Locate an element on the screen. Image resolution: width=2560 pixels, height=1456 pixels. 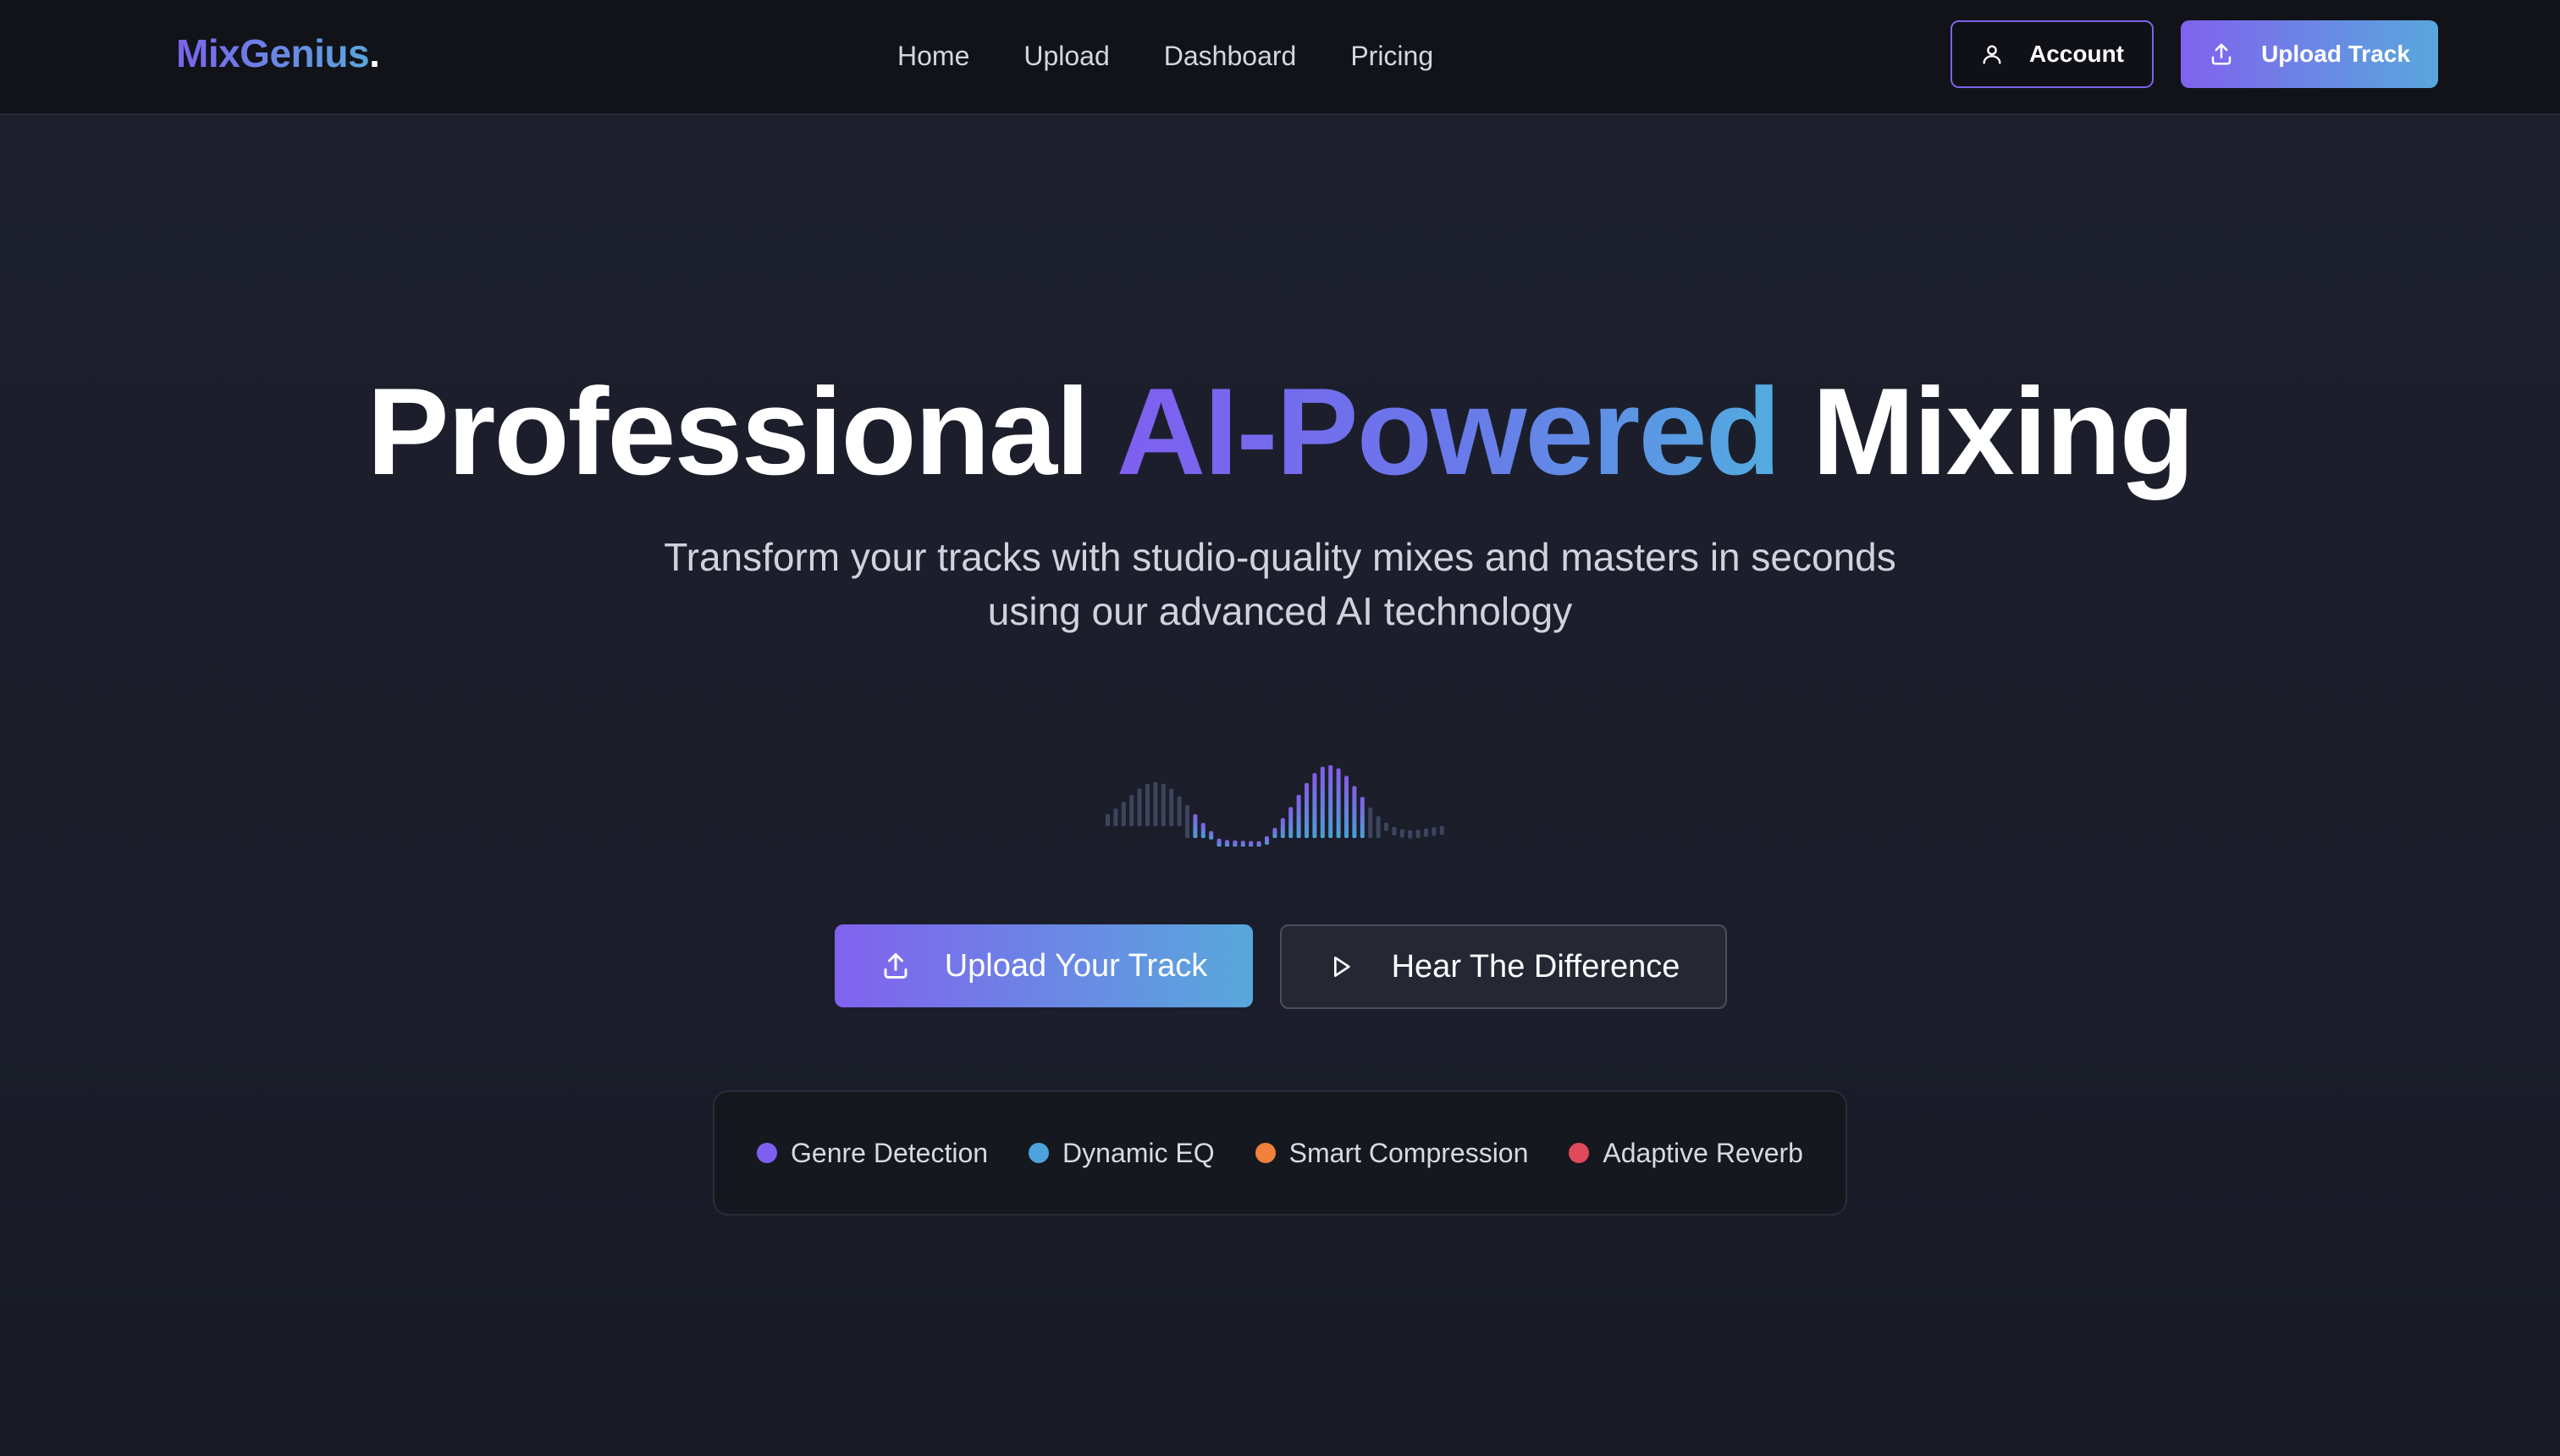
nav-dashboard-link: Dashboard is located at coordinates (1230, 56).